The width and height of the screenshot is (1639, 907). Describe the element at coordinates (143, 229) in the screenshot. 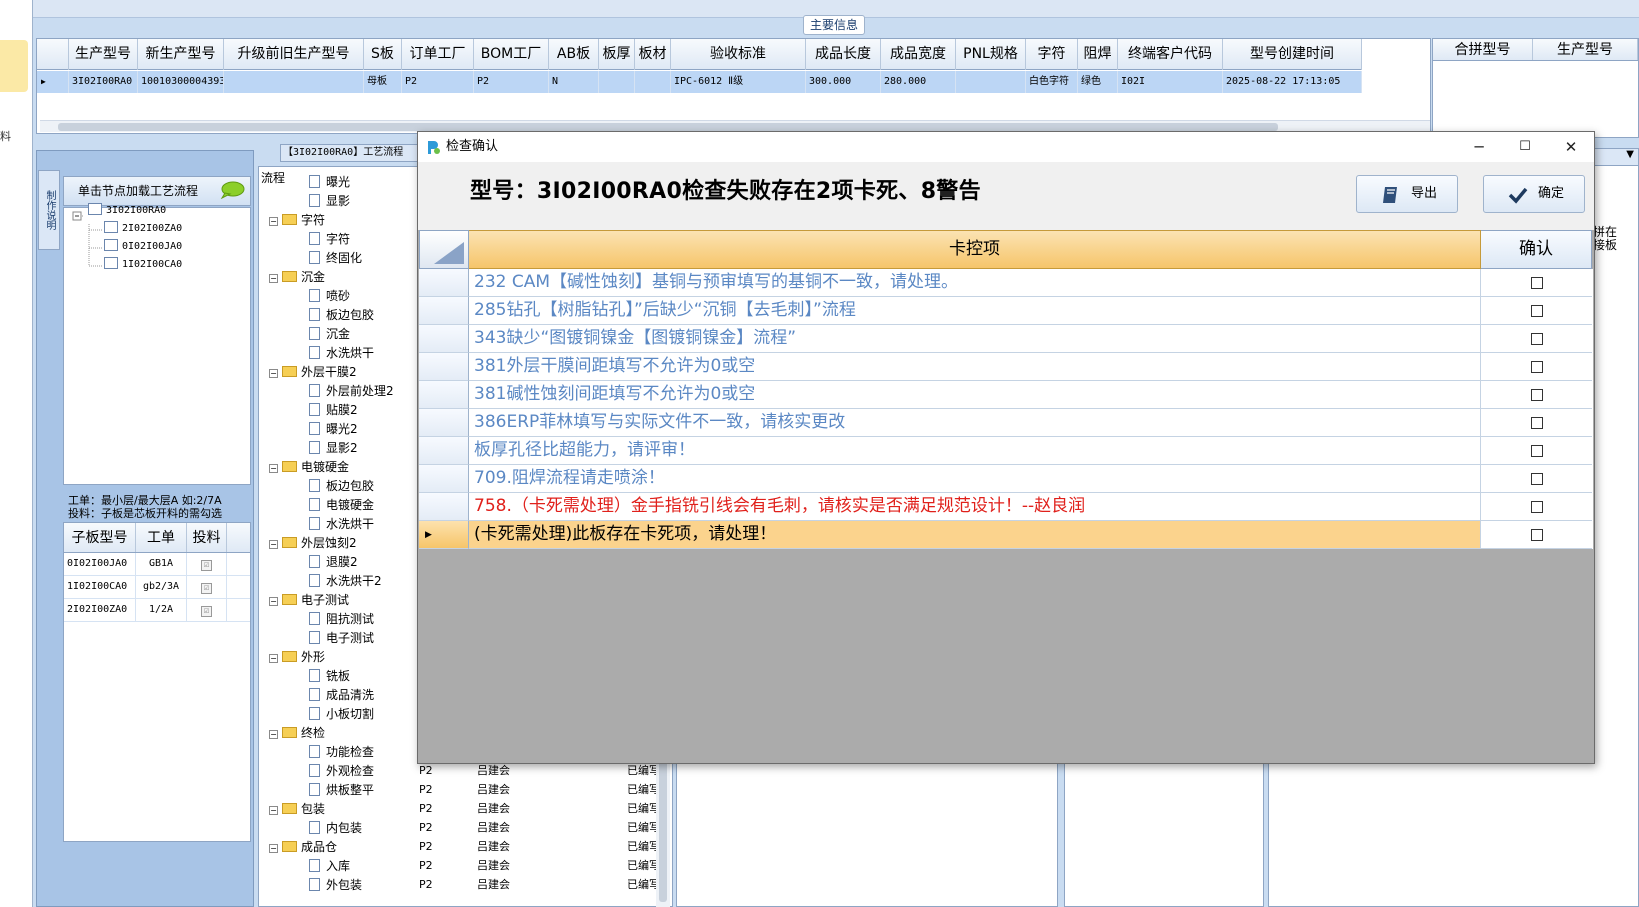

I see `tree-node: 2I02I00ZA0` at that location.